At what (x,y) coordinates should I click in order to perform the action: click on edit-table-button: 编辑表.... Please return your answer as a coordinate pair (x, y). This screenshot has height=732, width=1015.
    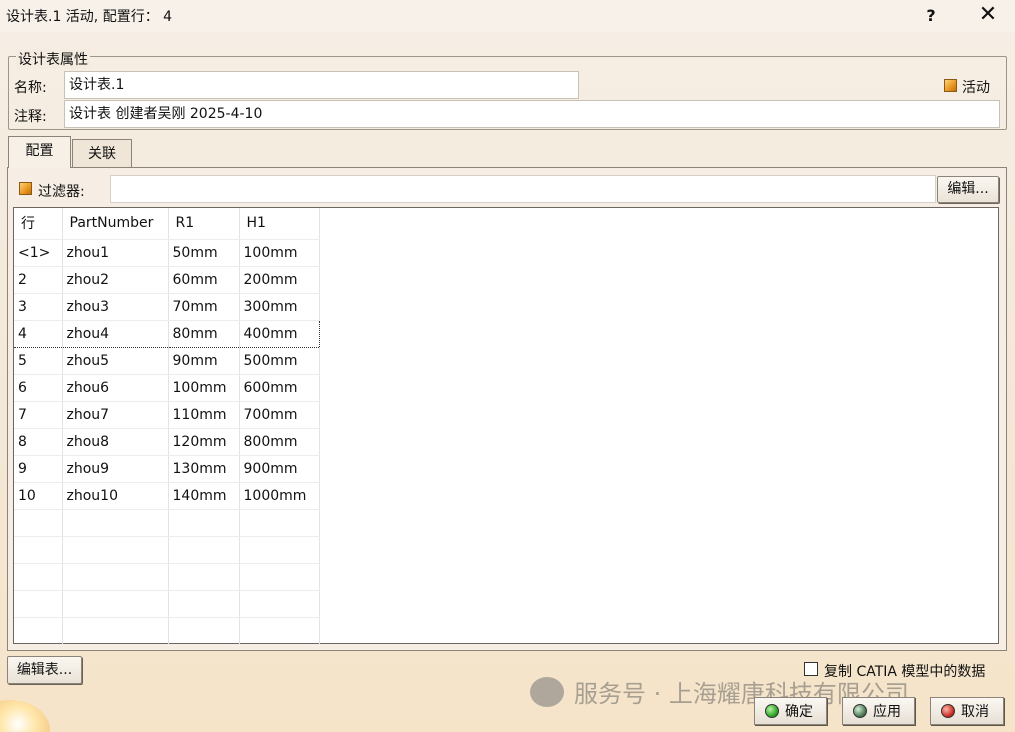
    Looking at the image, I should click on (44, 670).